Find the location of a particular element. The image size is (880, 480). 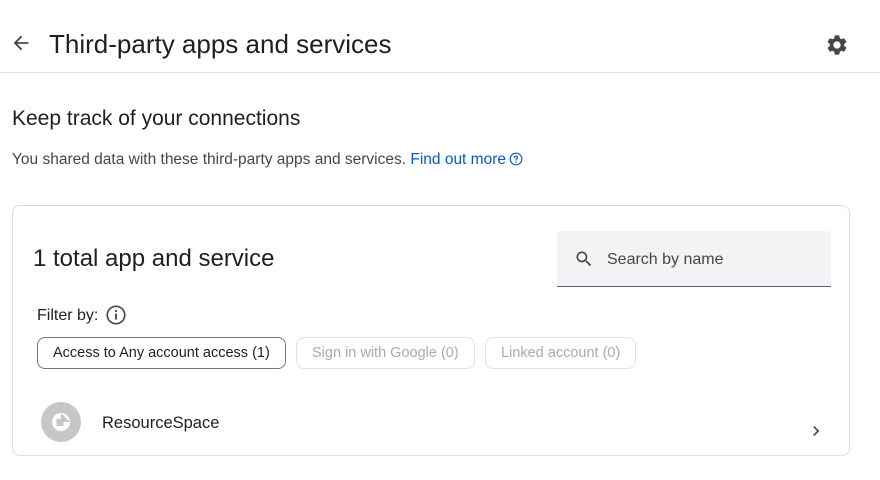

filter-chip-any-account-access: Access to Any account access (1) is located at coordinates (161, 353).